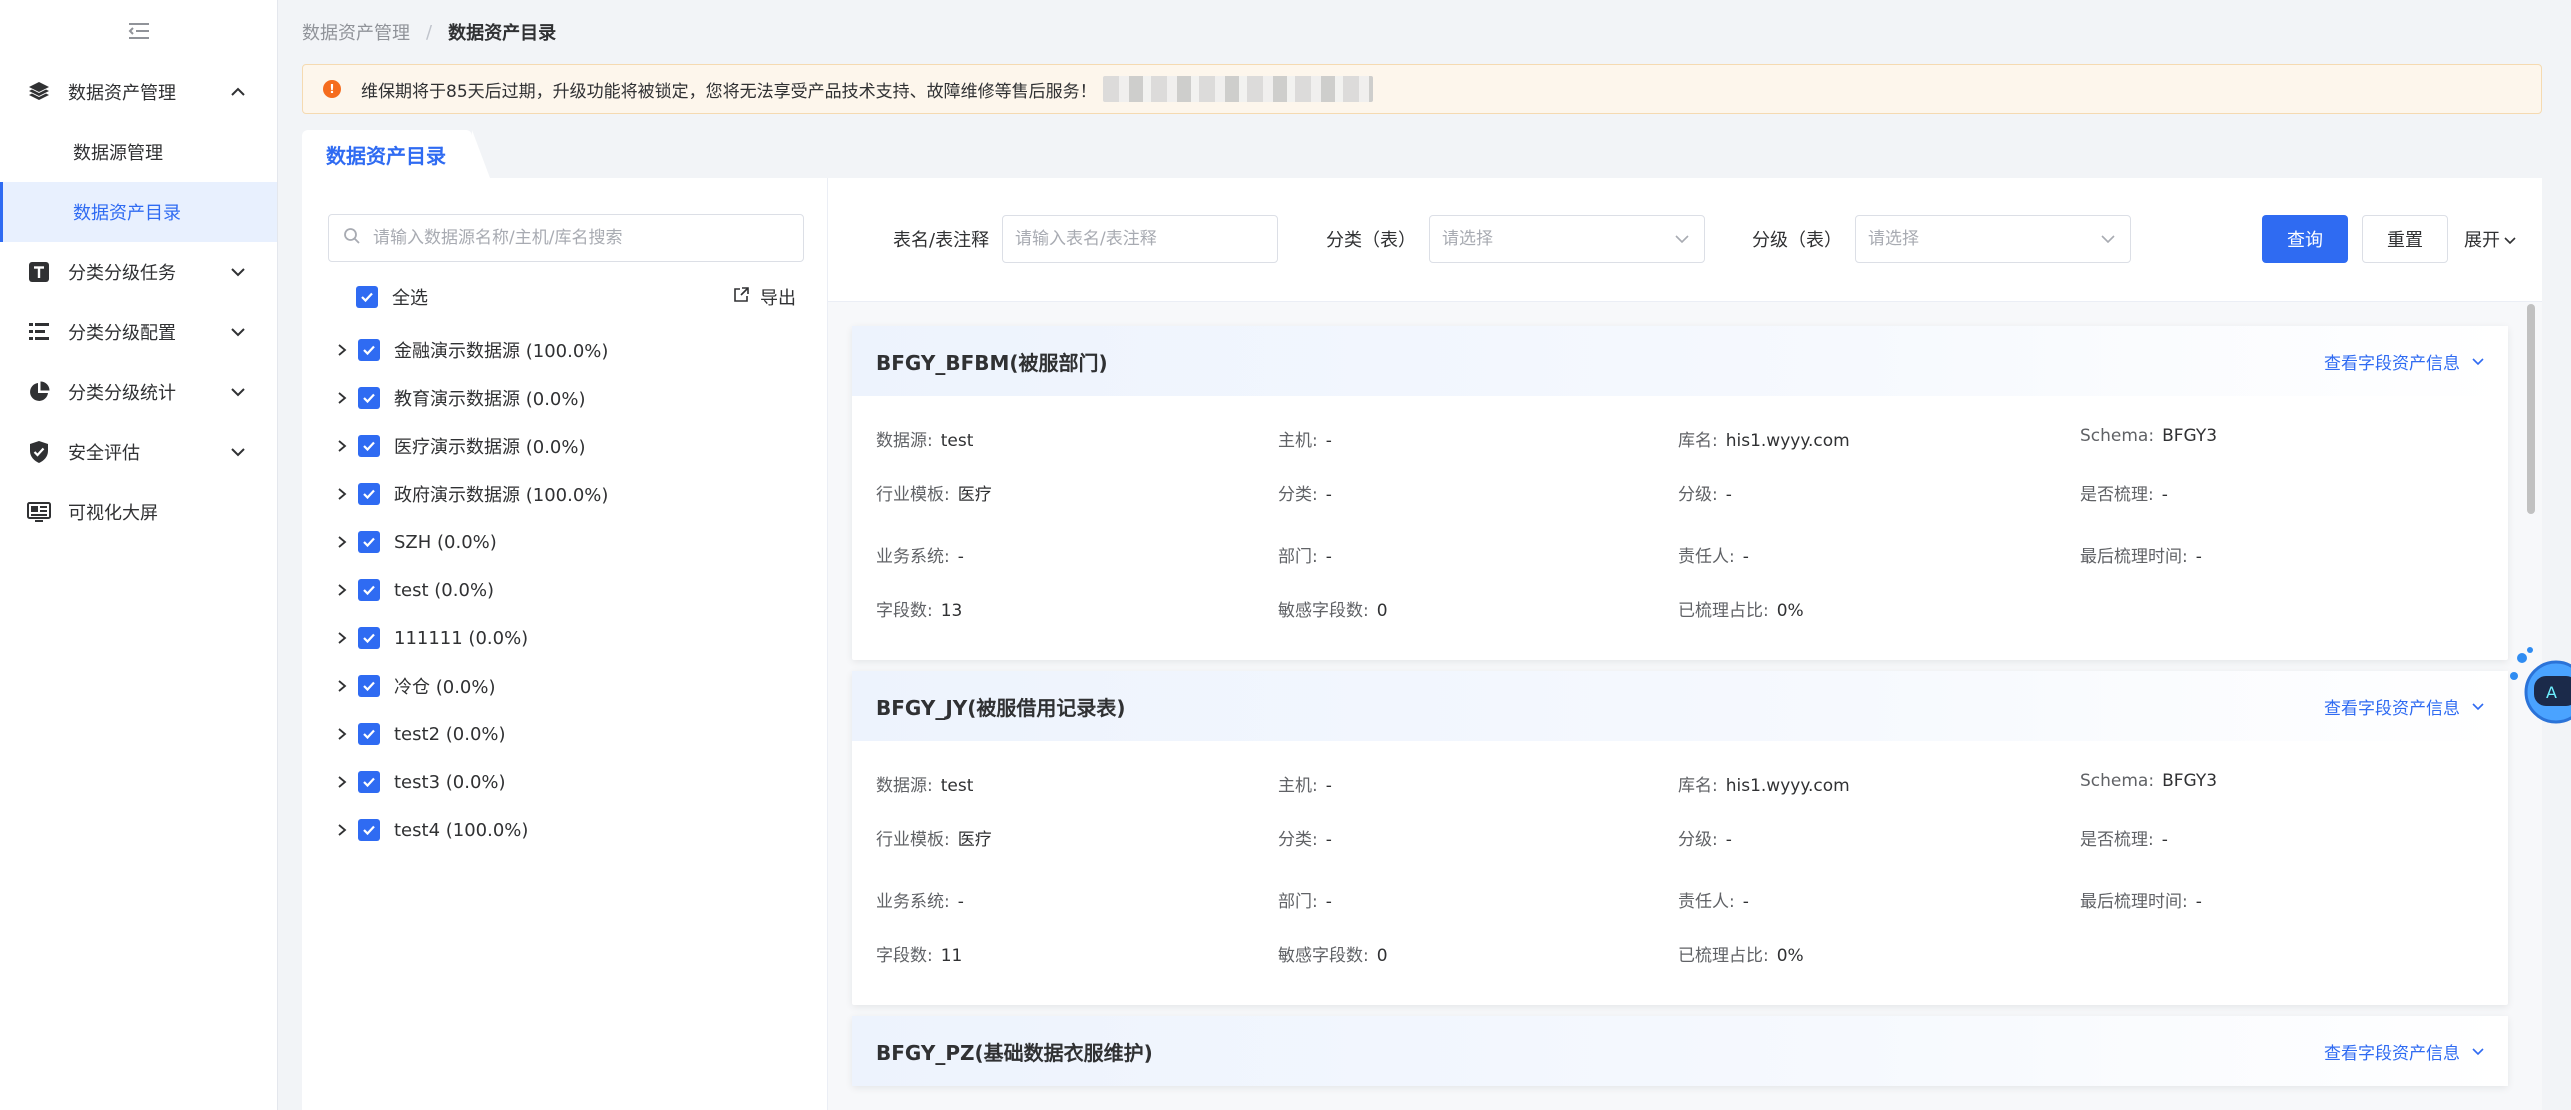 The width and height of the screenshot is (2571, 1110). I want to click on tree-node: SZH (0.0%), so click(570, 542).